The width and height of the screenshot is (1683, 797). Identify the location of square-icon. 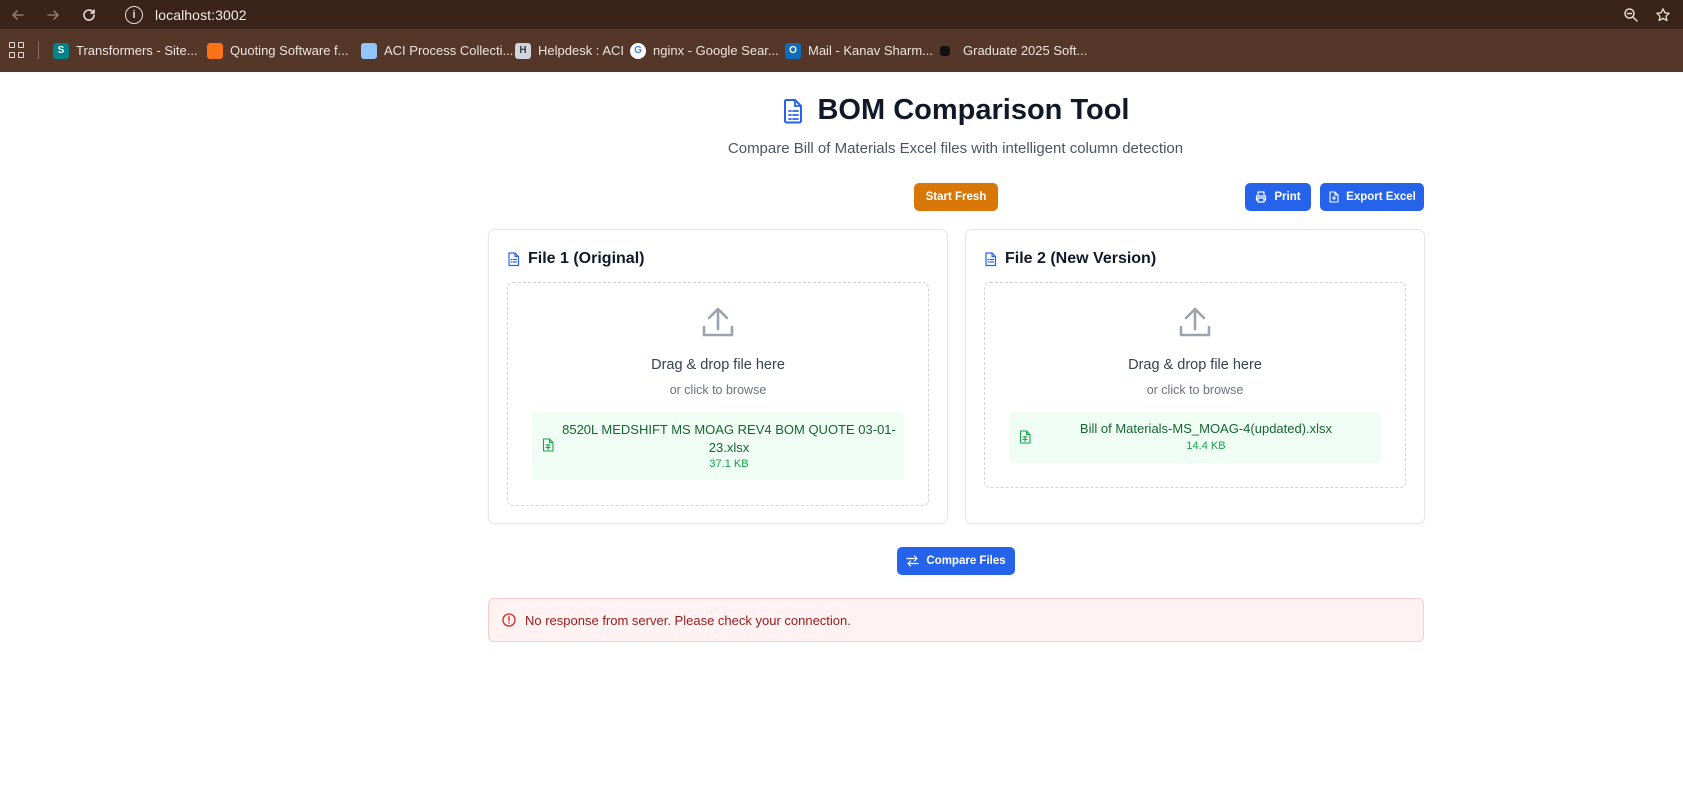
(945, 50).